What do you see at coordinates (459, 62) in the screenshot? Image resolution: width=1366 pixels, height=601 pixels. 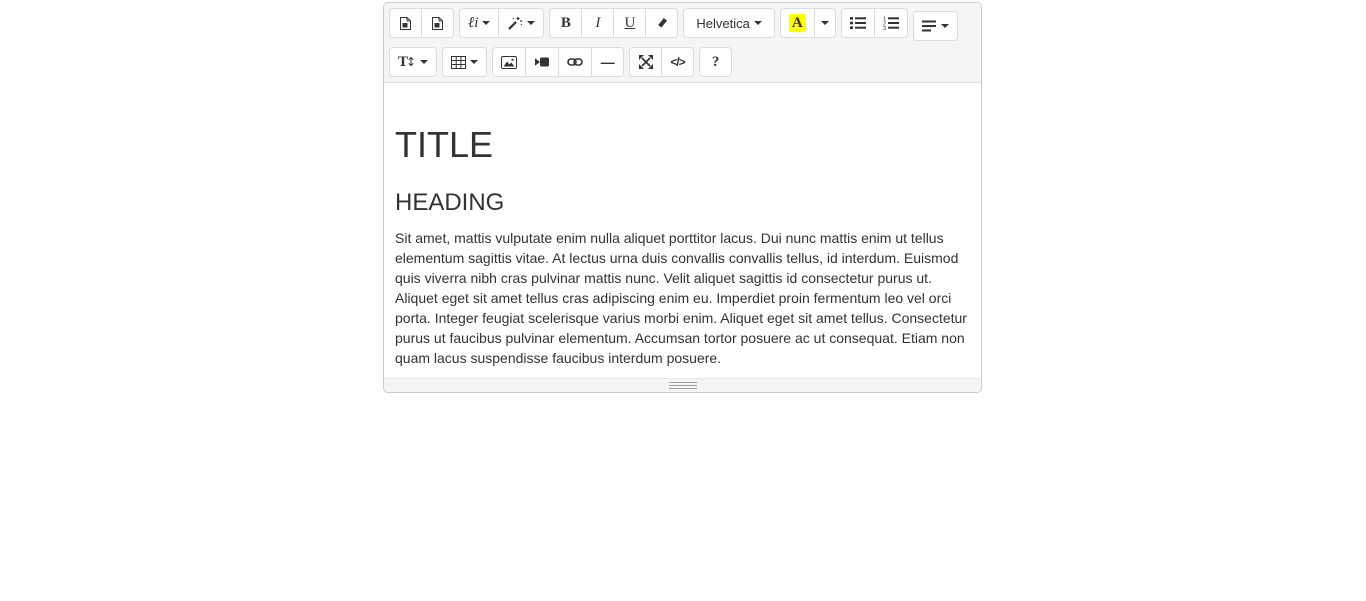 I see `table-icon` at bounding box center [459, 62].